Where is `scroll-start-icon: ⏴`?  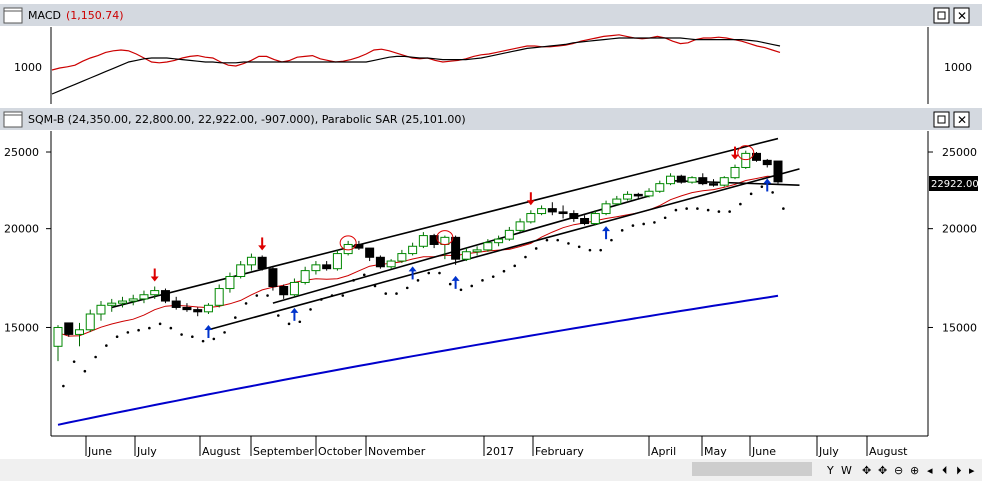 scroll-start-icon: ⏴ is located at coordinates (945, 470).